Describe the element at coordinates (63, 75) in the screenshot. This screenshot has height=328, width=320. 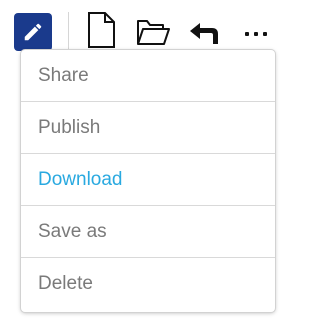
I see `menu-item-label: Share` at that location.